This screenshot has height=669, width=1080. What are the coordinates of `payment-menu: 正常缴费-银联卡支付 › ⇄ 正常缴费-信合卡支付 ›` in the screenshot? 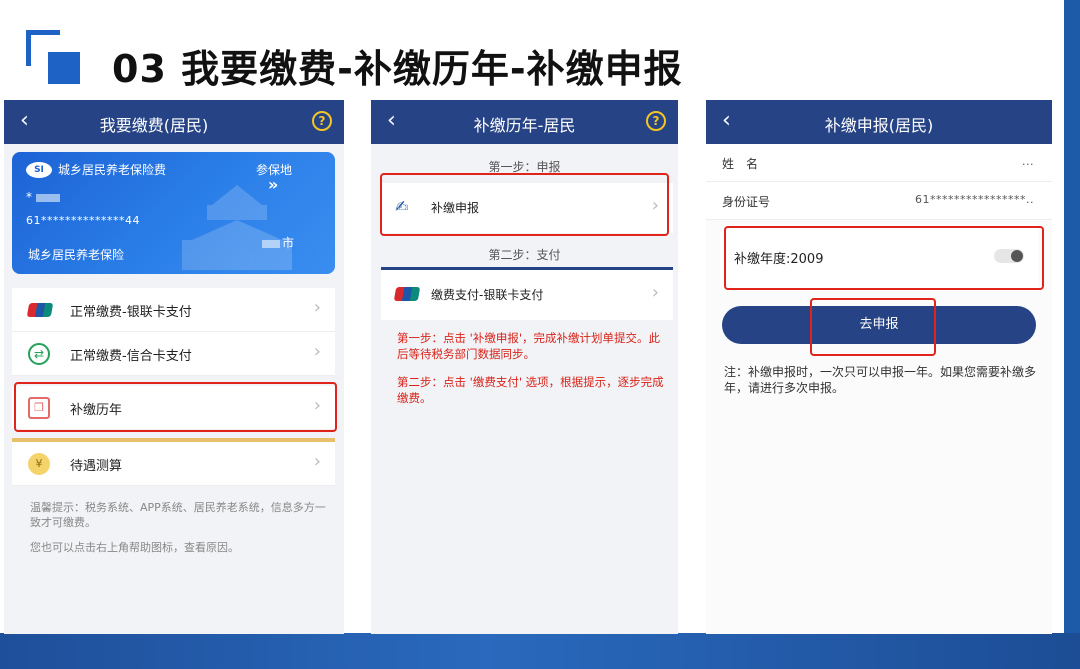 It's located at (173, 332).